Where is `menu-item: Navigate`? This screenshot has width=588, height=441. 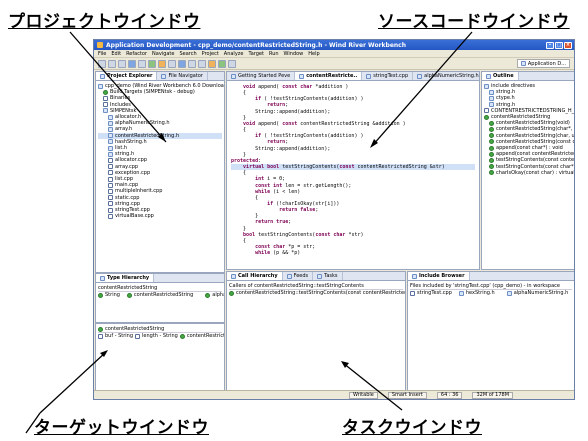 menu-item: Navigate is located at coordinates (163, 54).